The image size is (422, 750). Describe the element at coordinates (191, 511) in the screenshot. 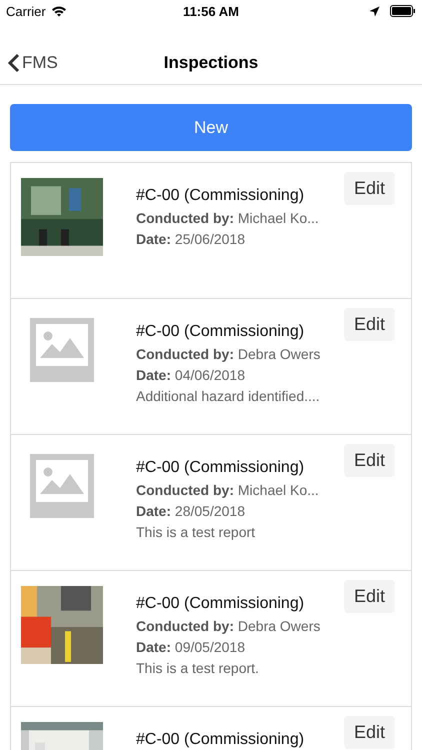

I see `date-text: Date: 28/05/2018` at that location.